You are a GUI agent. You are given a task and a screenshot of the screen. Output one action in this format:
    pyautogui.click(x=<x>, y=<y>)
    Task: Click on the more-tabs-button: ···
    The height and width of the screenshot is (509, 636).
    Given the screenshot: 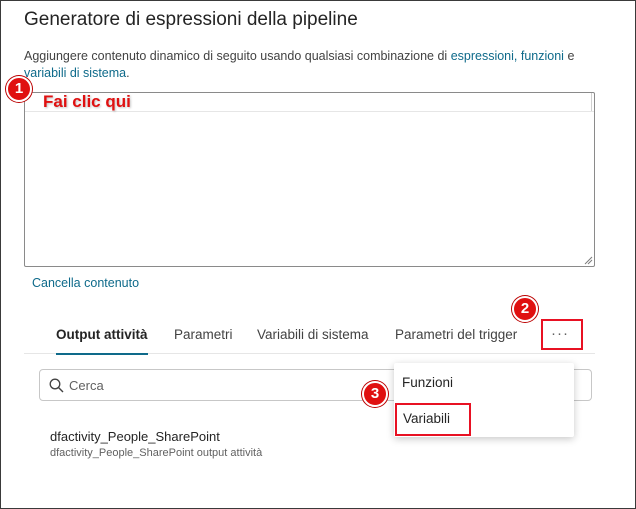 What is the action you would take?
    pyautogui.click(x=562, y=334)
    